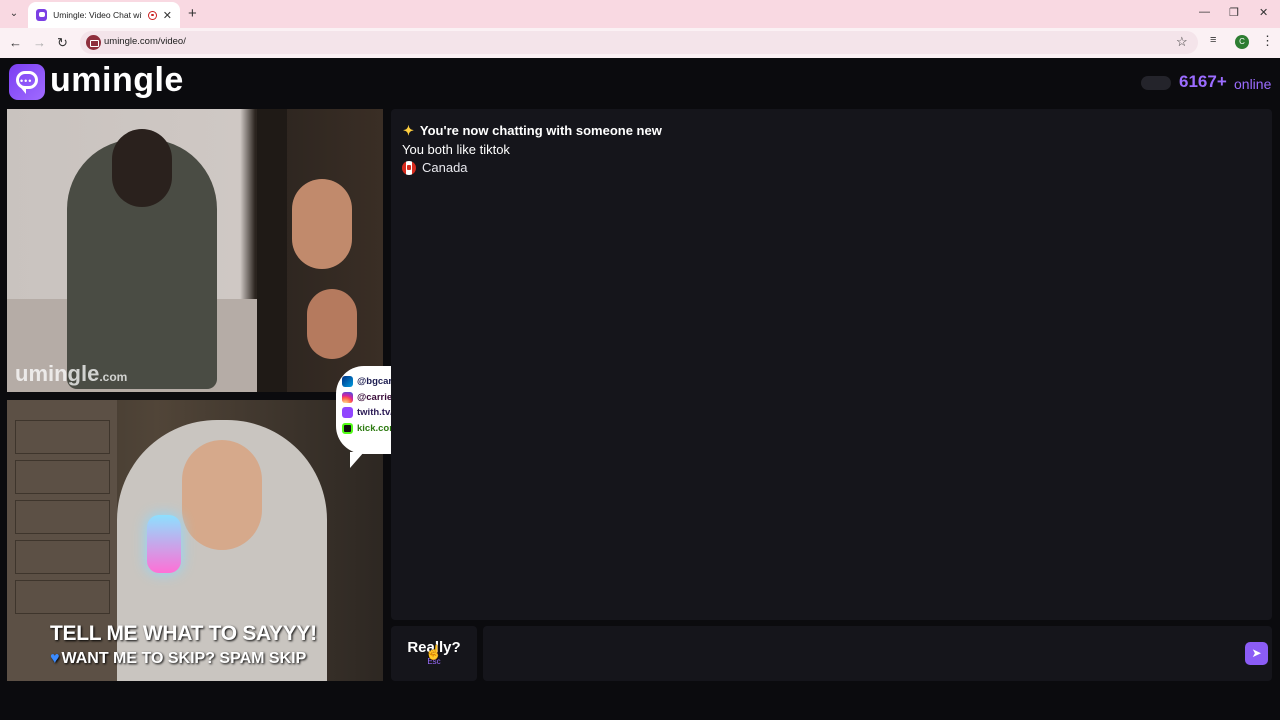 This screenshot has width=1280, height=720. Describe the element at coordinates (117, 80) in the screenshot. I see `brand-name: umingle` at that location.